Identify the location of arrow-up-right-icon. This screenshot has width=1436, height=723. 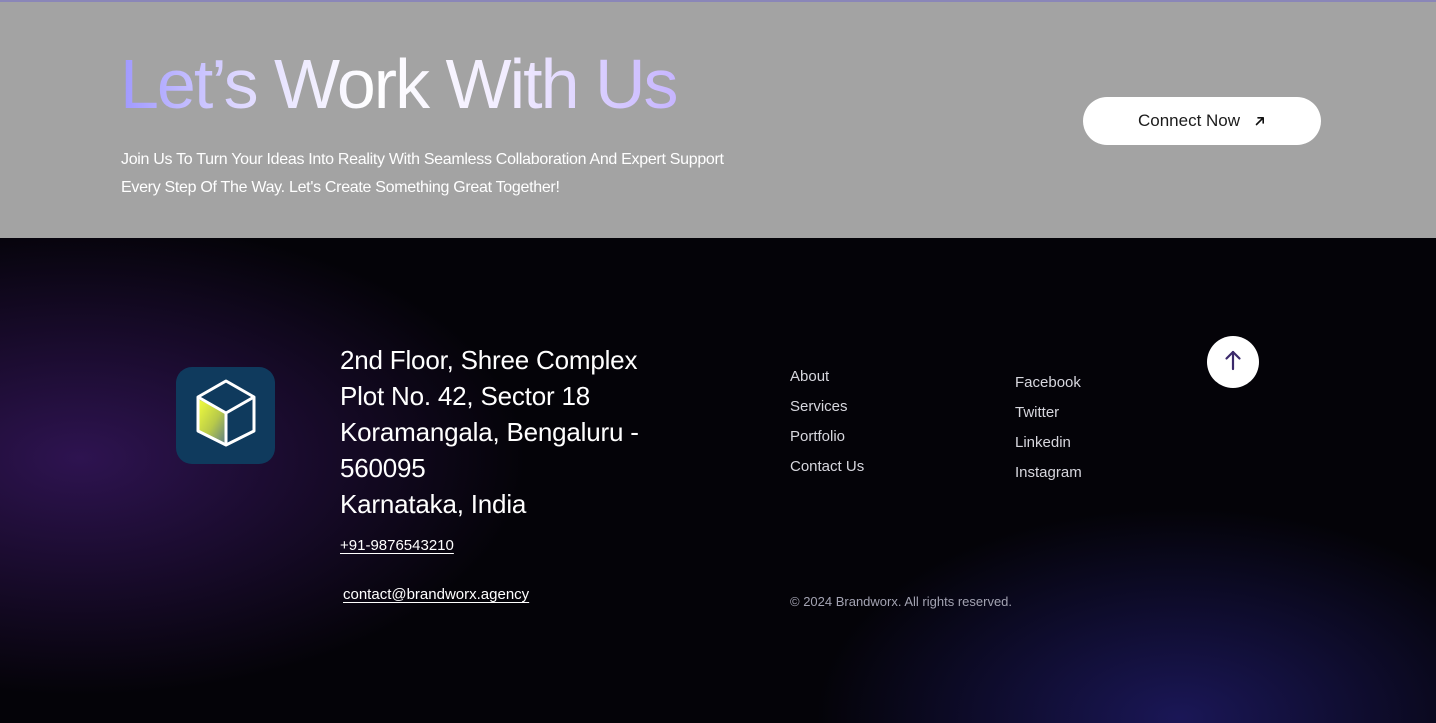
(1260, 121).